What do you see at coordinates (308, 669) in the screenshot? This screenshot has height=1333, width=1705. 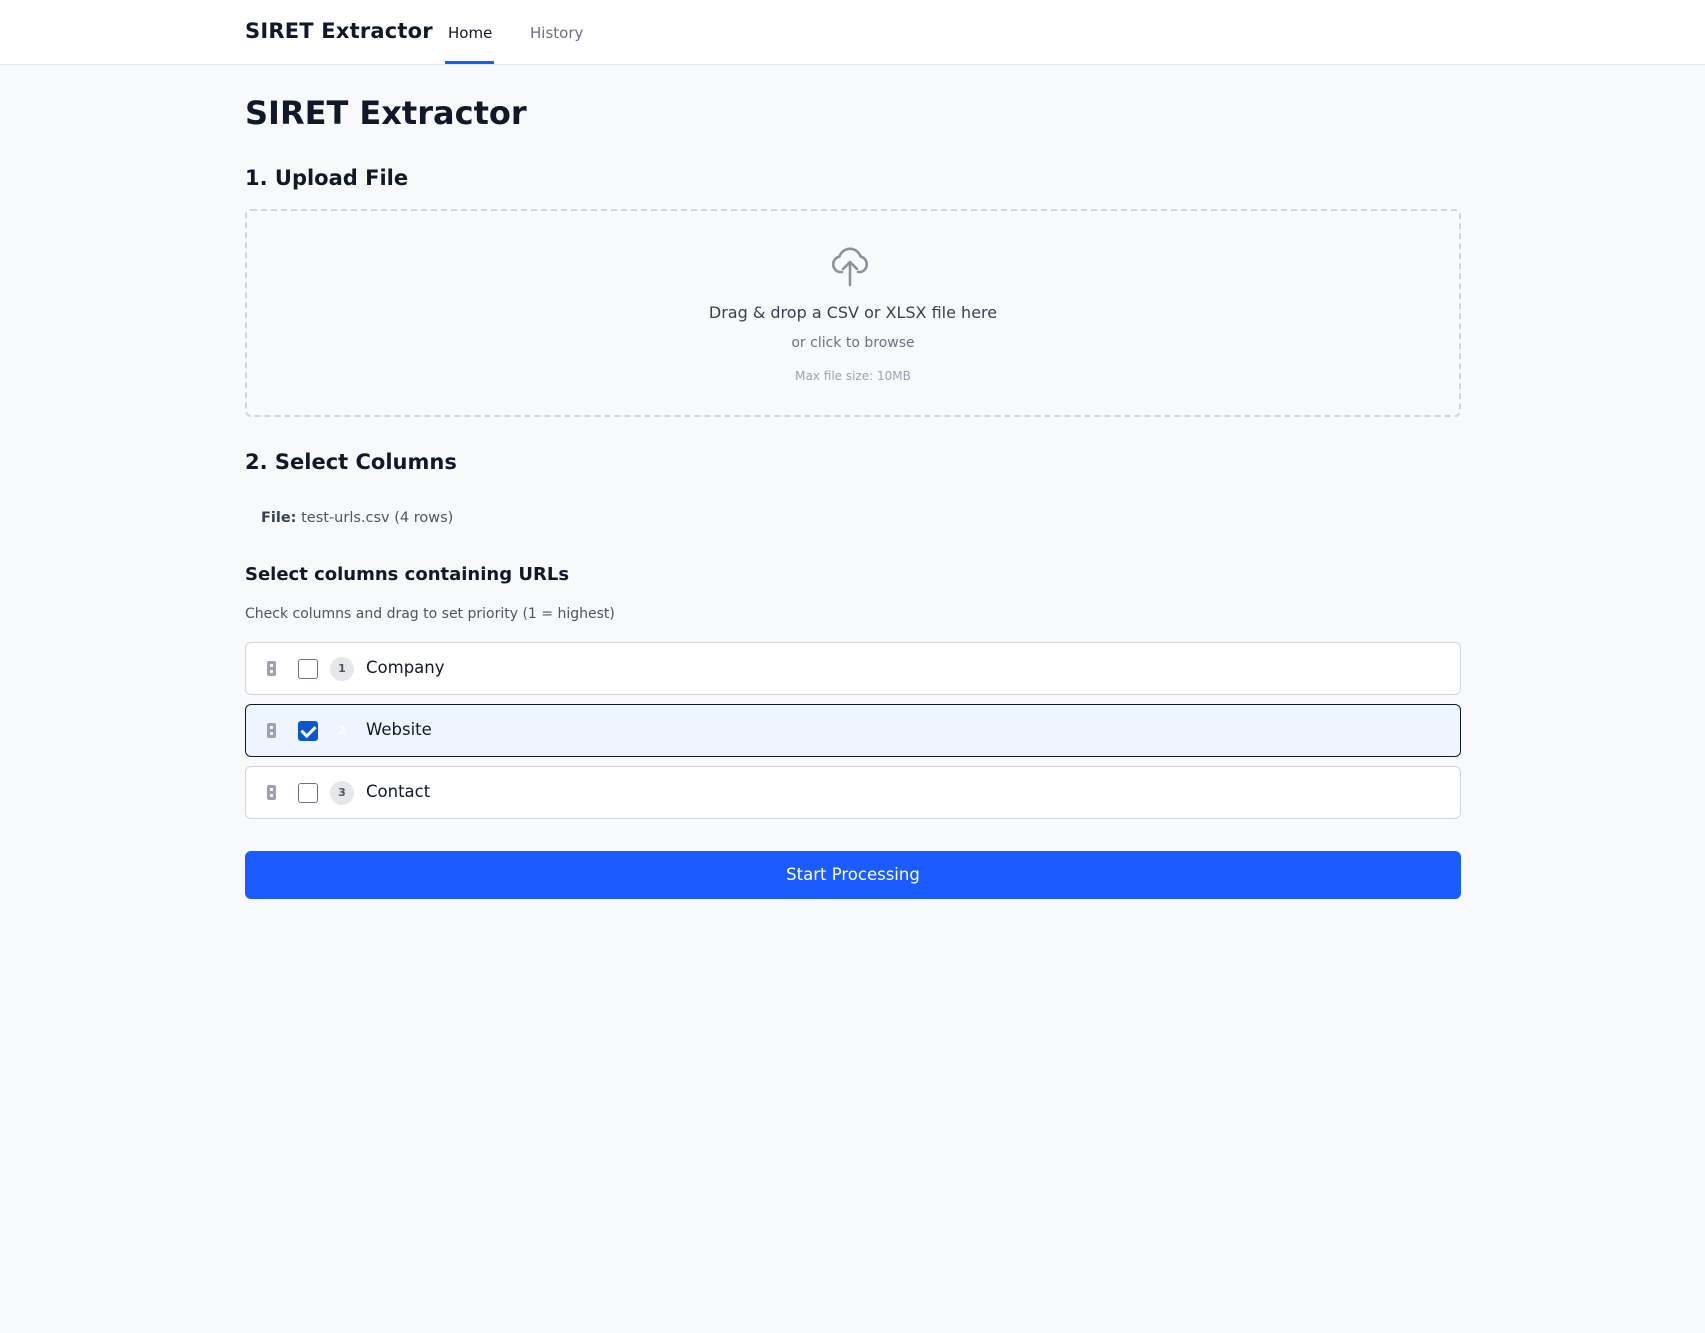 I see `column-checkbox-company` at bounding box center [308, 669].